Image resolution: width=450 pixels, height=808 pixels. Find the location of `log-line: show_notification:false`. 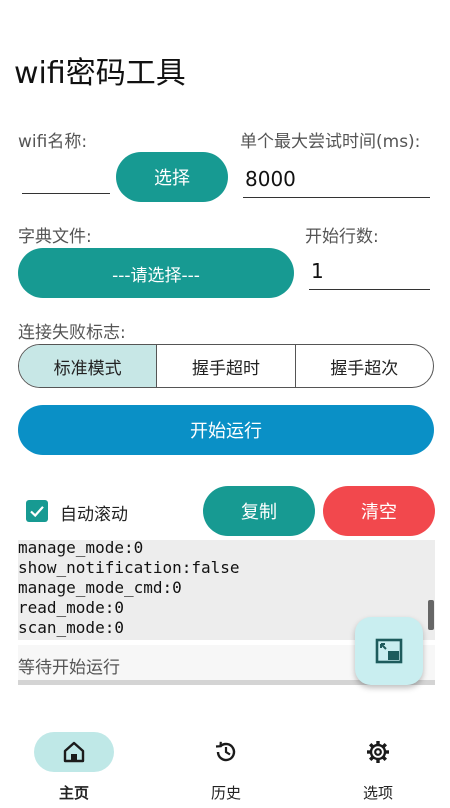

log-line: show_notification:false is located at coordinates (129, 567).